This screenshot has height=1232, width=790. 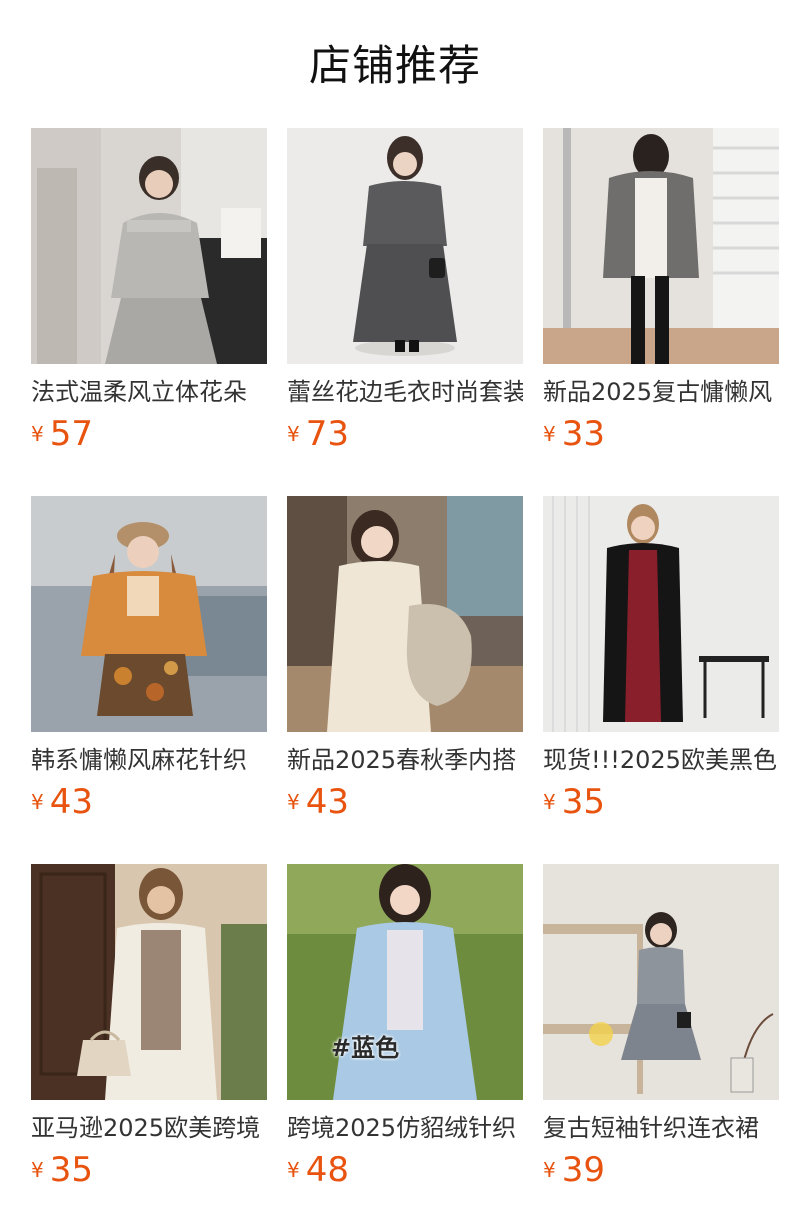 I want to click on product-price: ¥33, so click(x=574, y=434).